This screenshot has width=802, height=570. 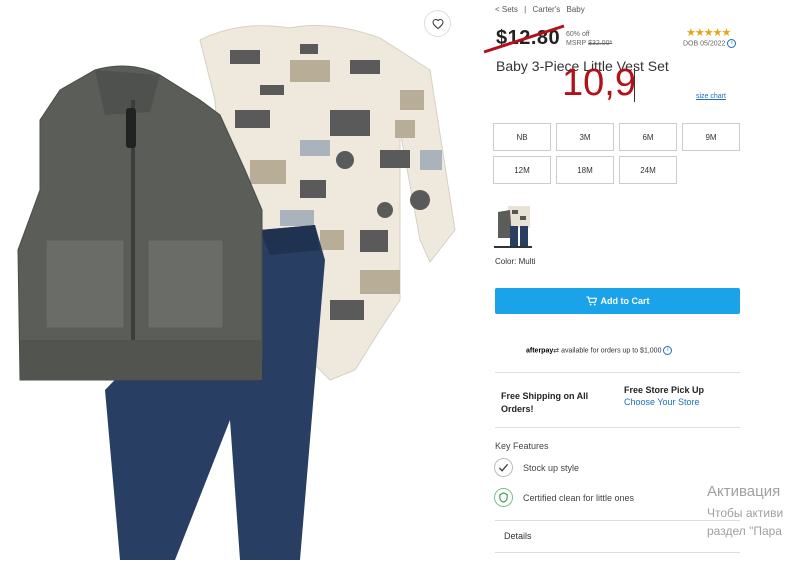 What do you see at coordinates (591, 301) in the screenshot?
I see `cart-icon` at bounding box center [591, 301].